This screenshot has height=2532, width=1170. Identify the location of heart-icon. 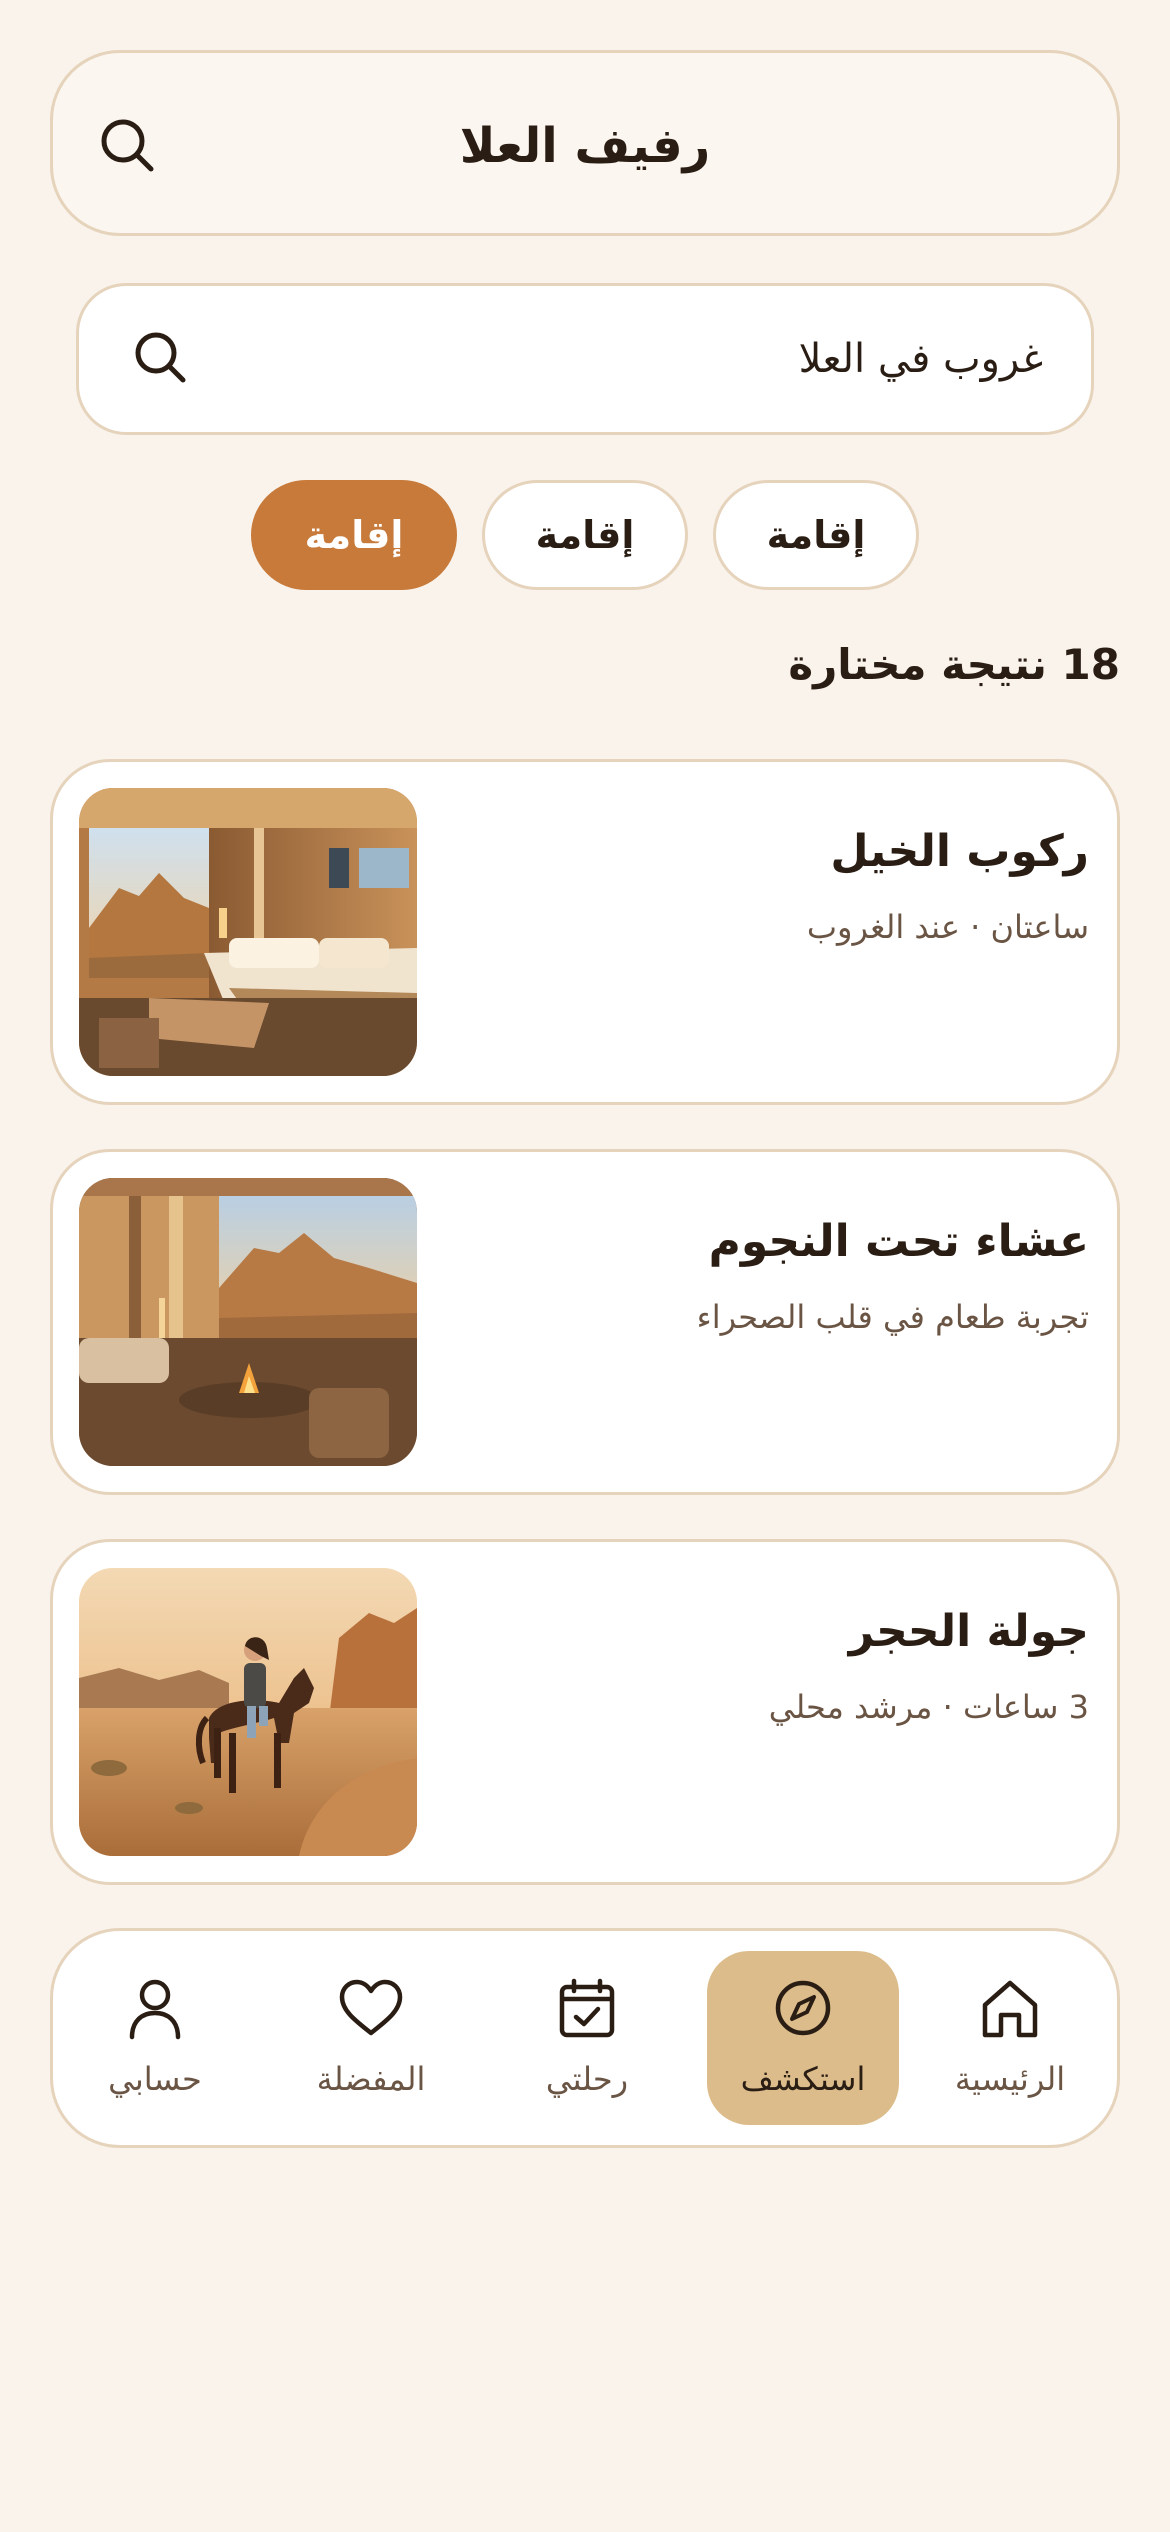
(371, 2007).